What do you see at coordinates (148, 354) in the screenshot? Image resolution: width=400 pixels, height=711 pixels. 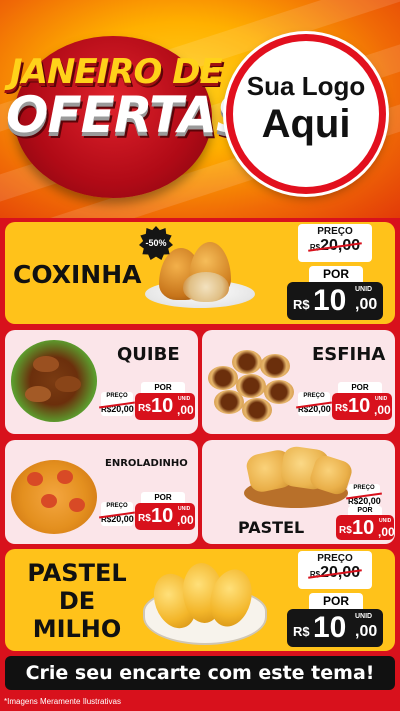 I see `product-name: QUIBE` at bounding box center [148, 354].